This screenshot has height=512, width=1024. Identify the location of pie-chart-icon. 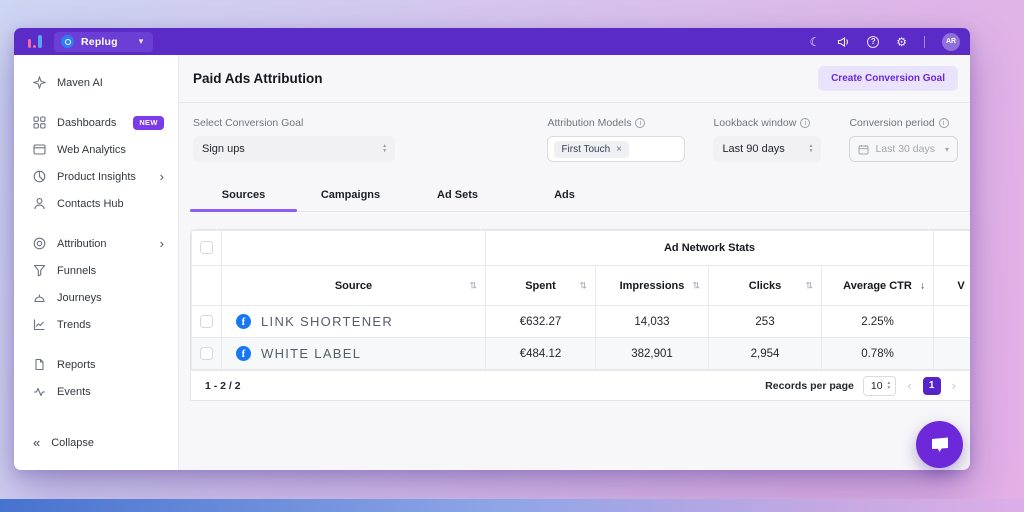
(39, 176).